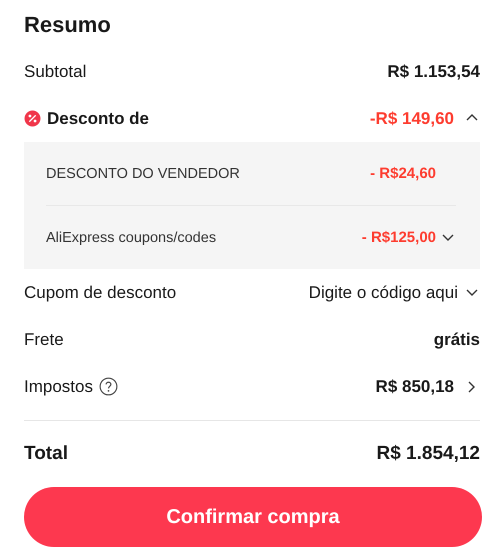 This screenshot has width=500, height=552. Describe the element at coordinates (131, 238) in the screenshot. I see `discount-label: AliExpress coupons/codes` at that location.